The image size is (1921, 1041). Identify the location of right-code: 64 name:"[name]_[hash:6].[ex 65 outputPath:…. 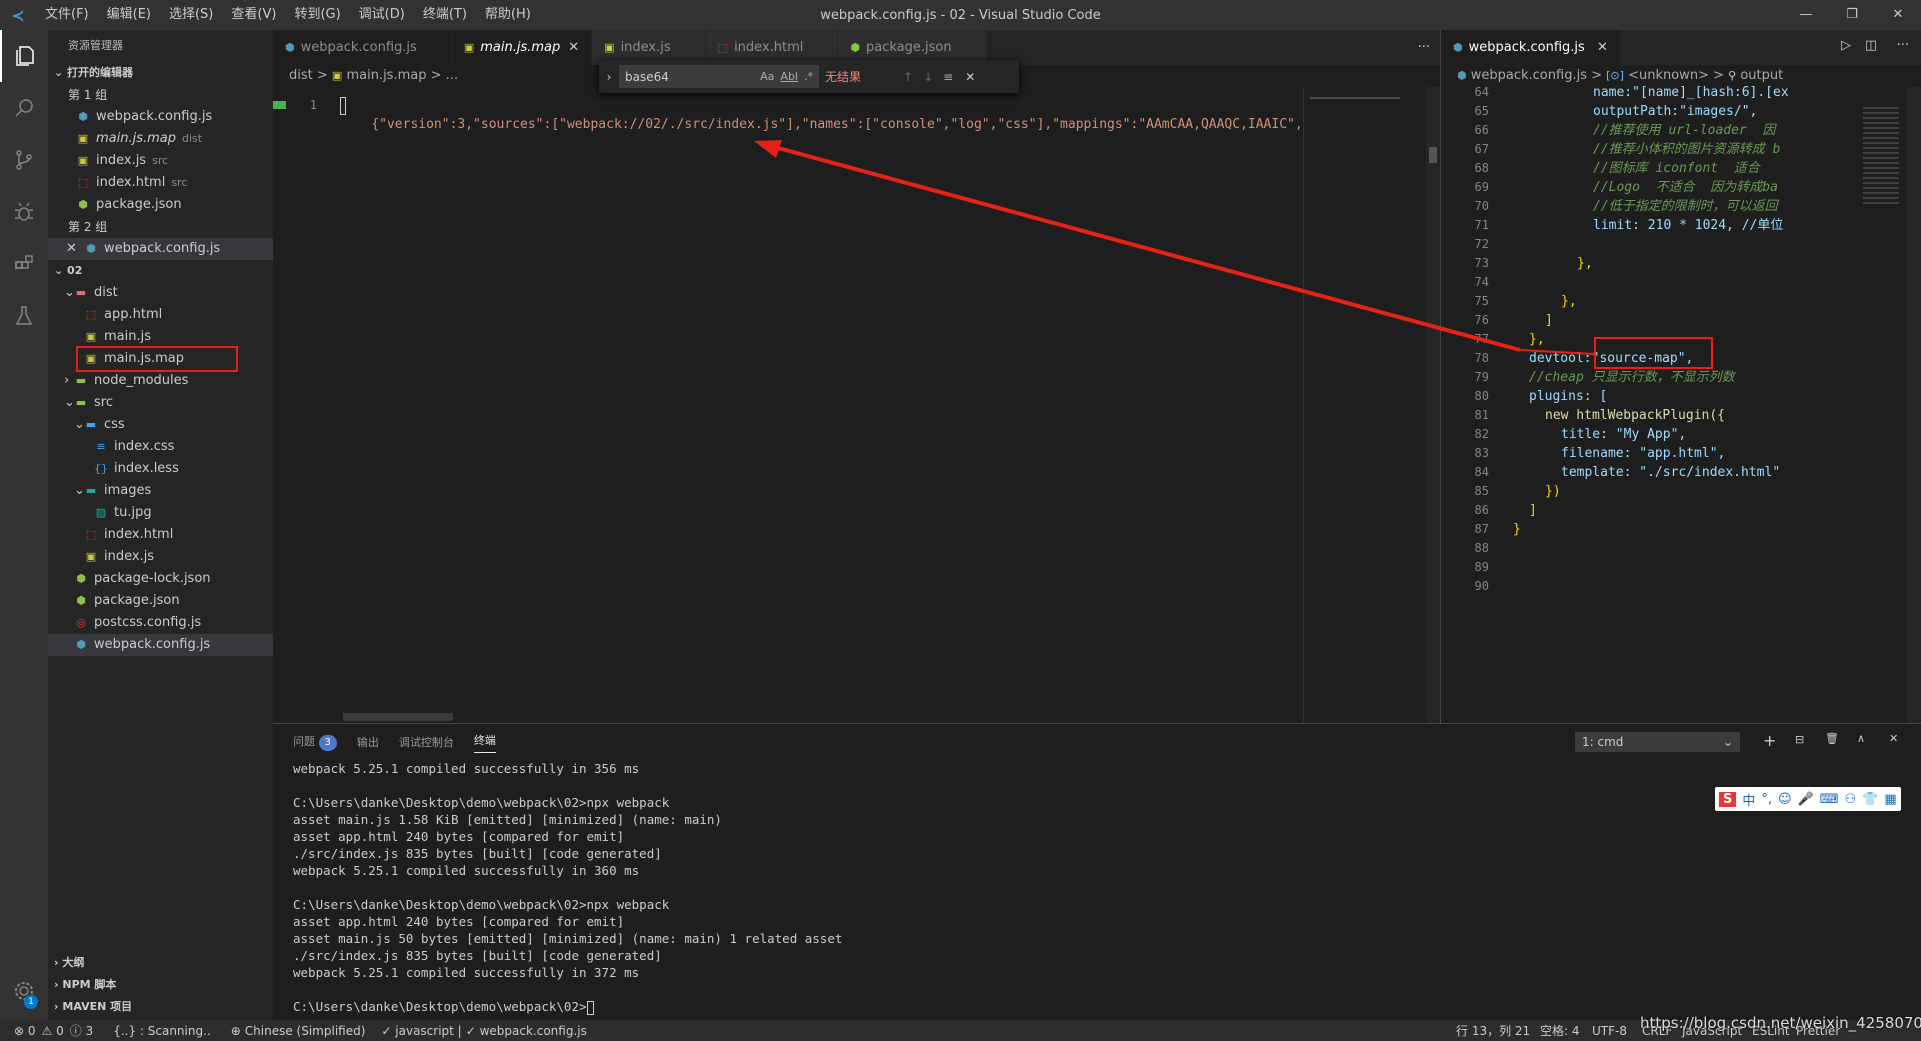
(1646, 393).